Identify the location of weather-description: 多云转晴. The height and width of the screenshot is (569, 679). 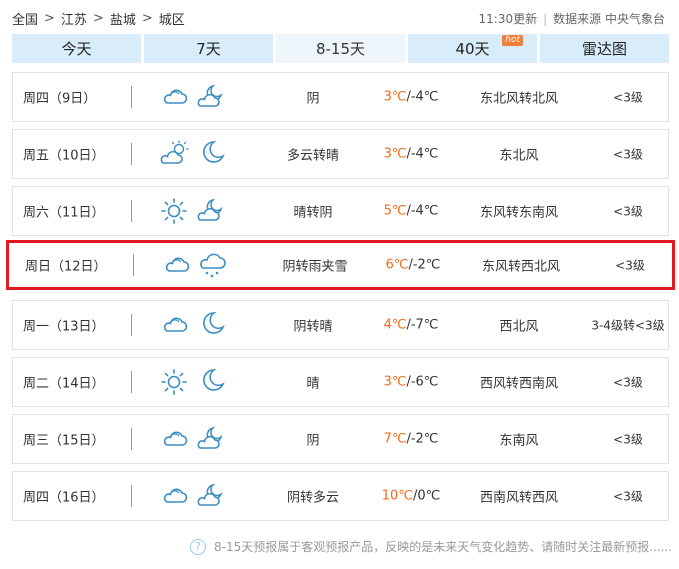
(312, 156).